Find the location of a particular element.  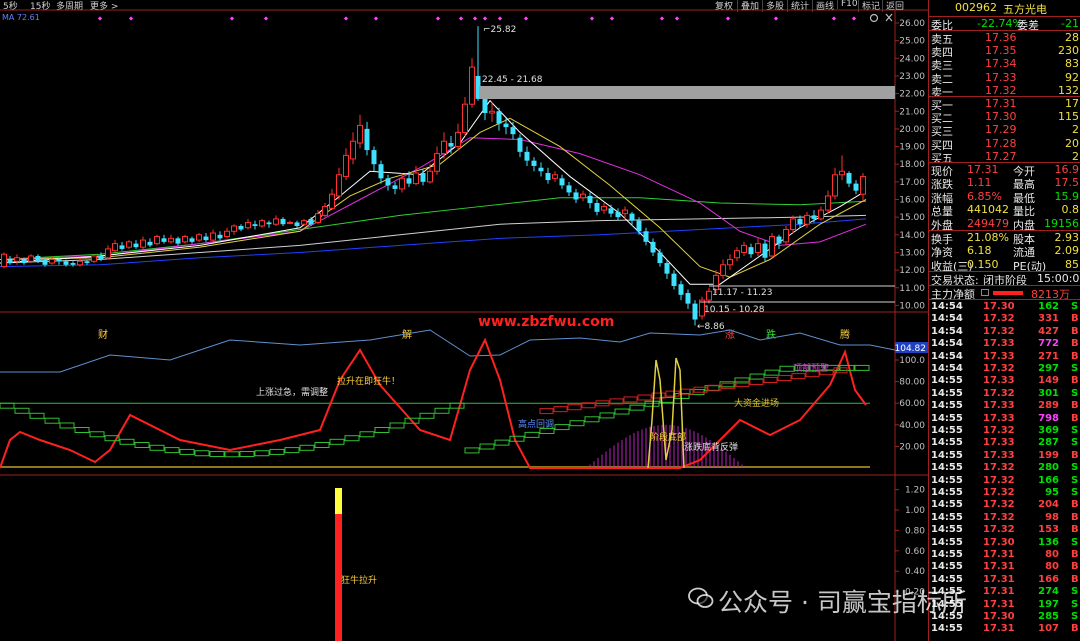

trade-volume: 153 is located at coordinates (1048, 530).